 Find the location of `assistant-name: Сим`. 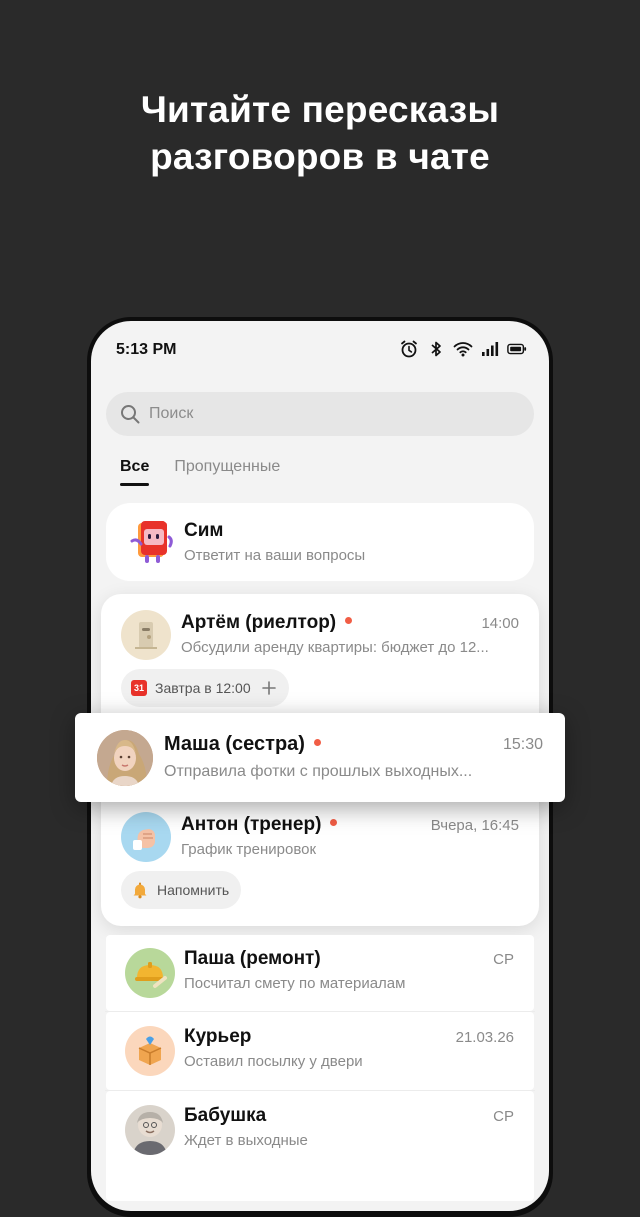

assistant-name: Сим is located at coordinates (204, 530).